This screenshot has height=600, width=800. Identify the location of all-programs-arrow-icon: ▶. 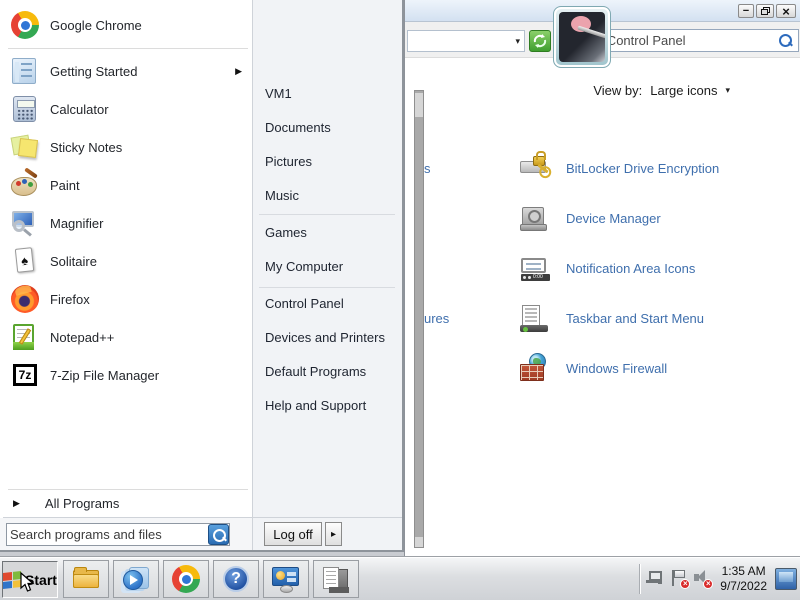
(16, 502).